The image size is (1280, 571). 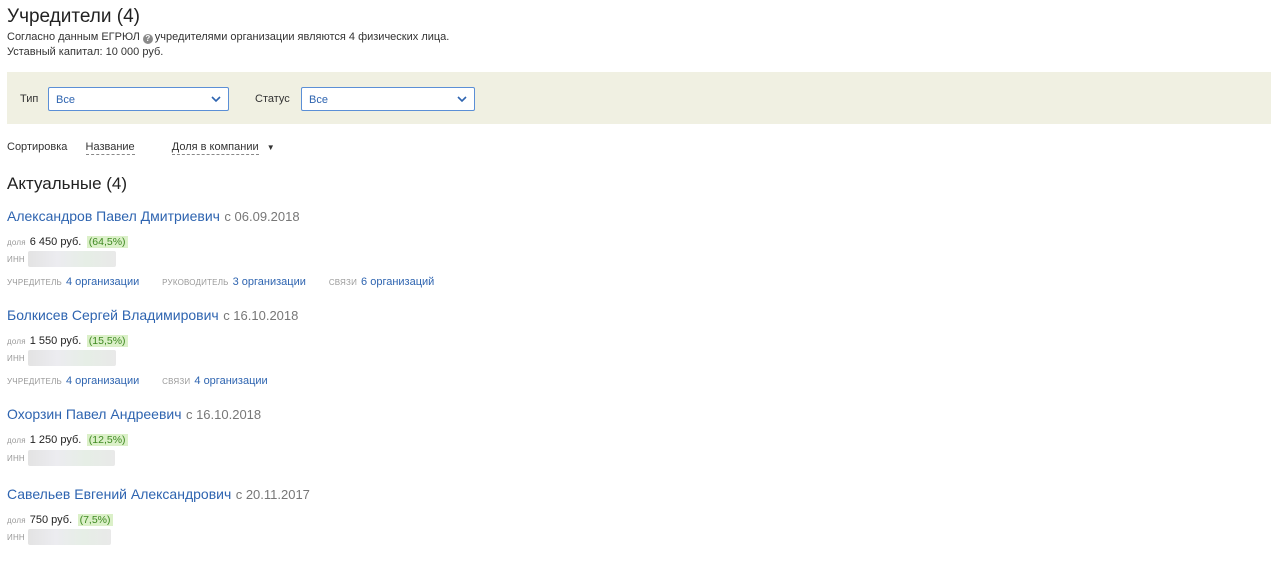 I want to click on founder-share: доля 1 250 руб. (12,5%), so click(x=67, y=439).